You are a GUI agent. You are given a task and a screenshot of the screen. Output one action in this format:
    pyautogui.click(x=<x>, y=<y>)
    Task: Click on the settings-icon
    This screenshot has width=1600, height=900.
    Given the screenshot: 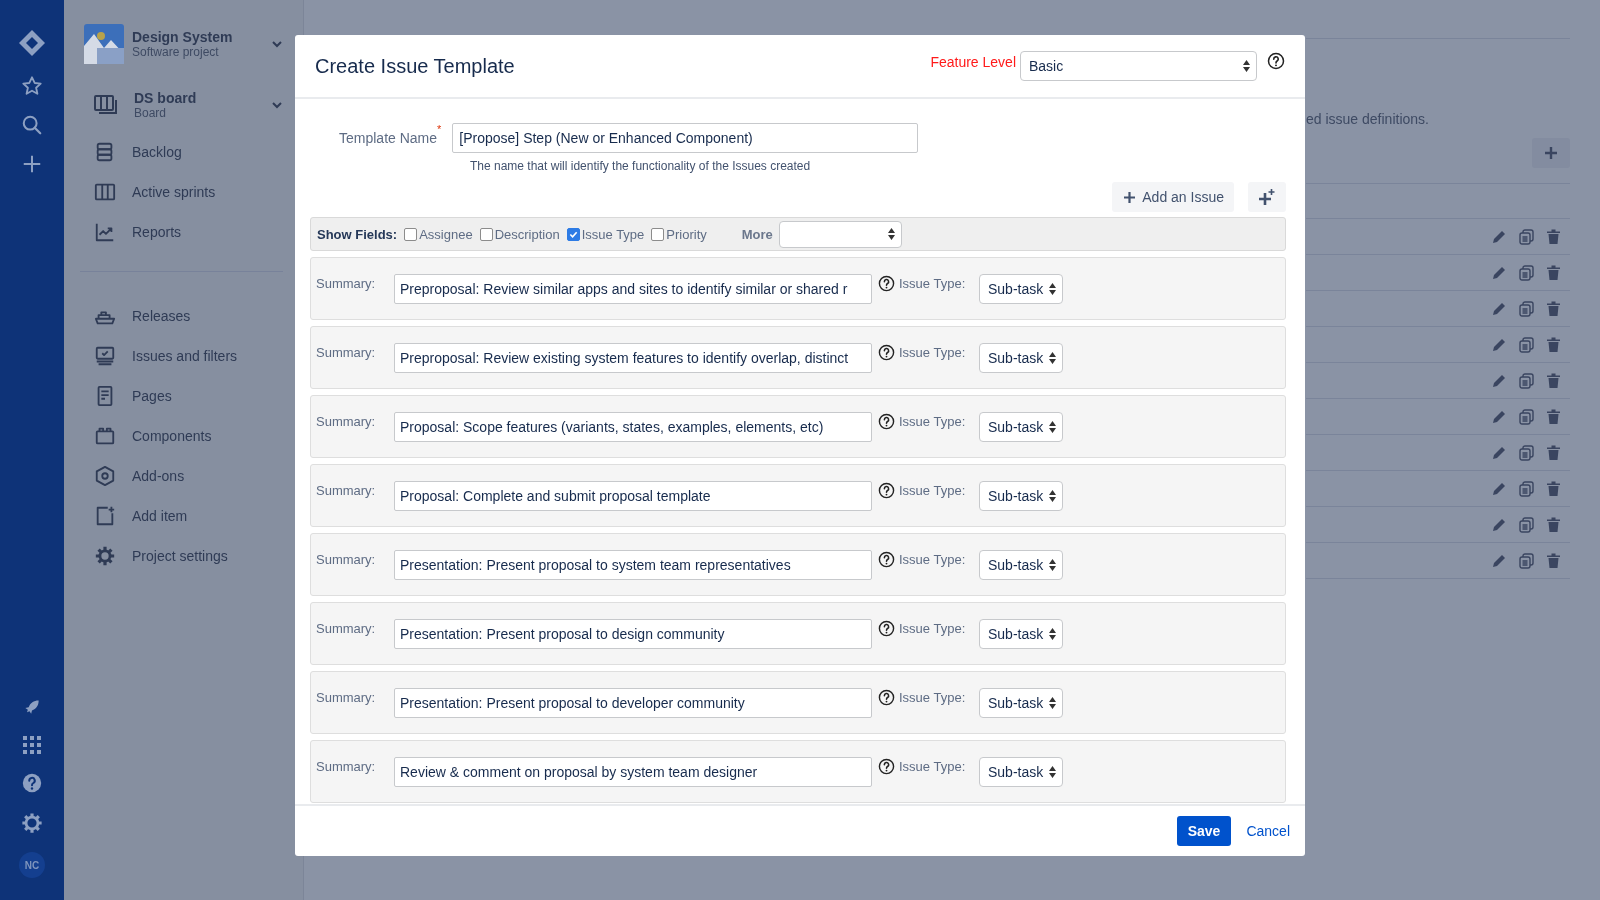 What is the action you would take?
    pyautogui.click(x=32, y=823)
    